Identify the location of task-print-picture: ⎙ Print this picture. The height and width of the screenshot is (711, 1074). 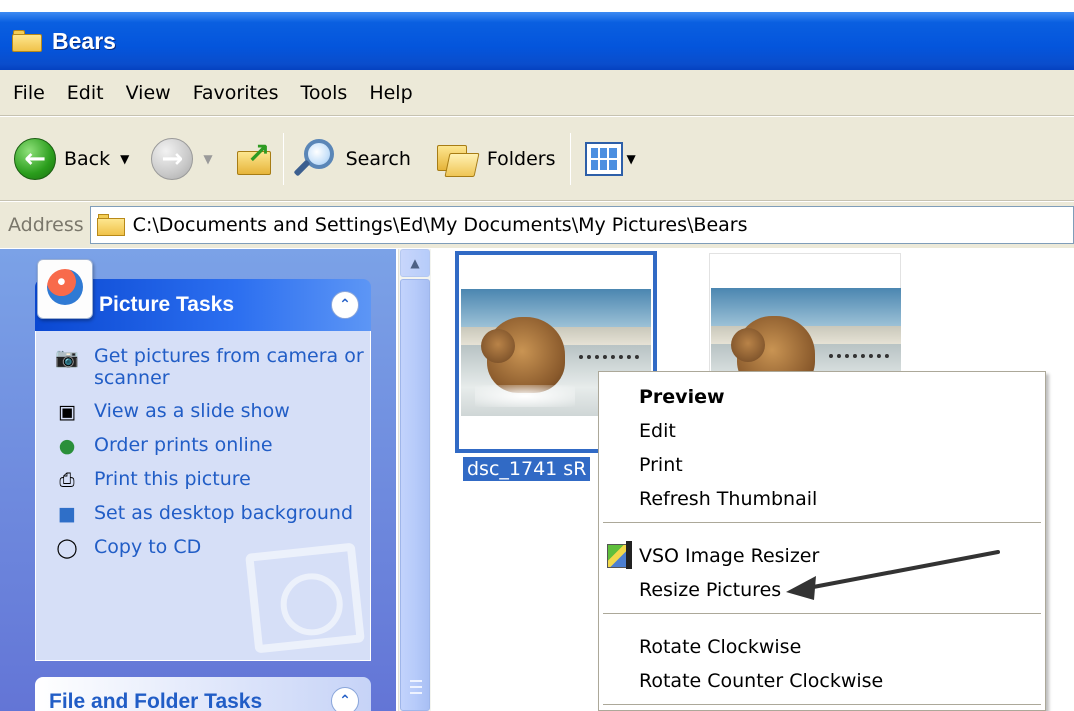
(212, 480).